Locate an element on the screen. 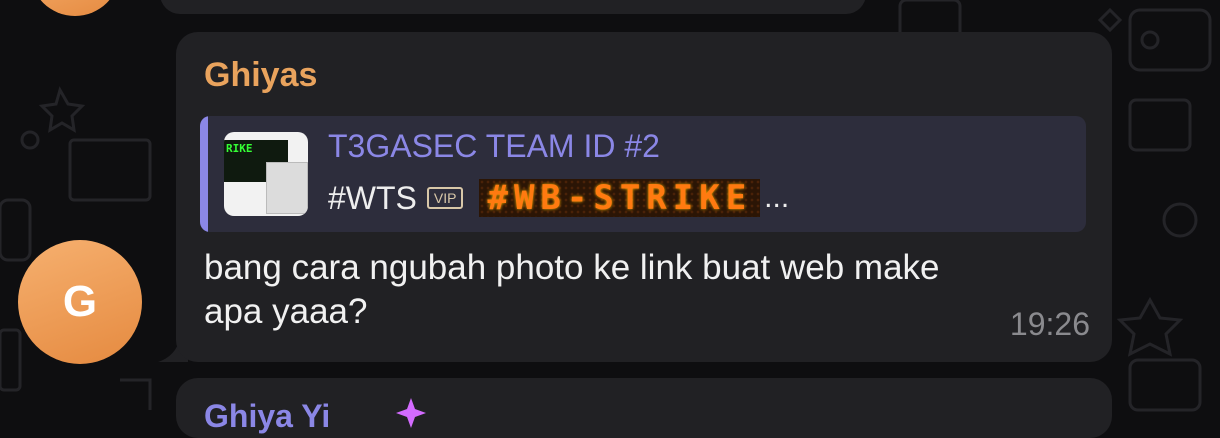  reply-accent-bar is located at coordinates (204, 174).